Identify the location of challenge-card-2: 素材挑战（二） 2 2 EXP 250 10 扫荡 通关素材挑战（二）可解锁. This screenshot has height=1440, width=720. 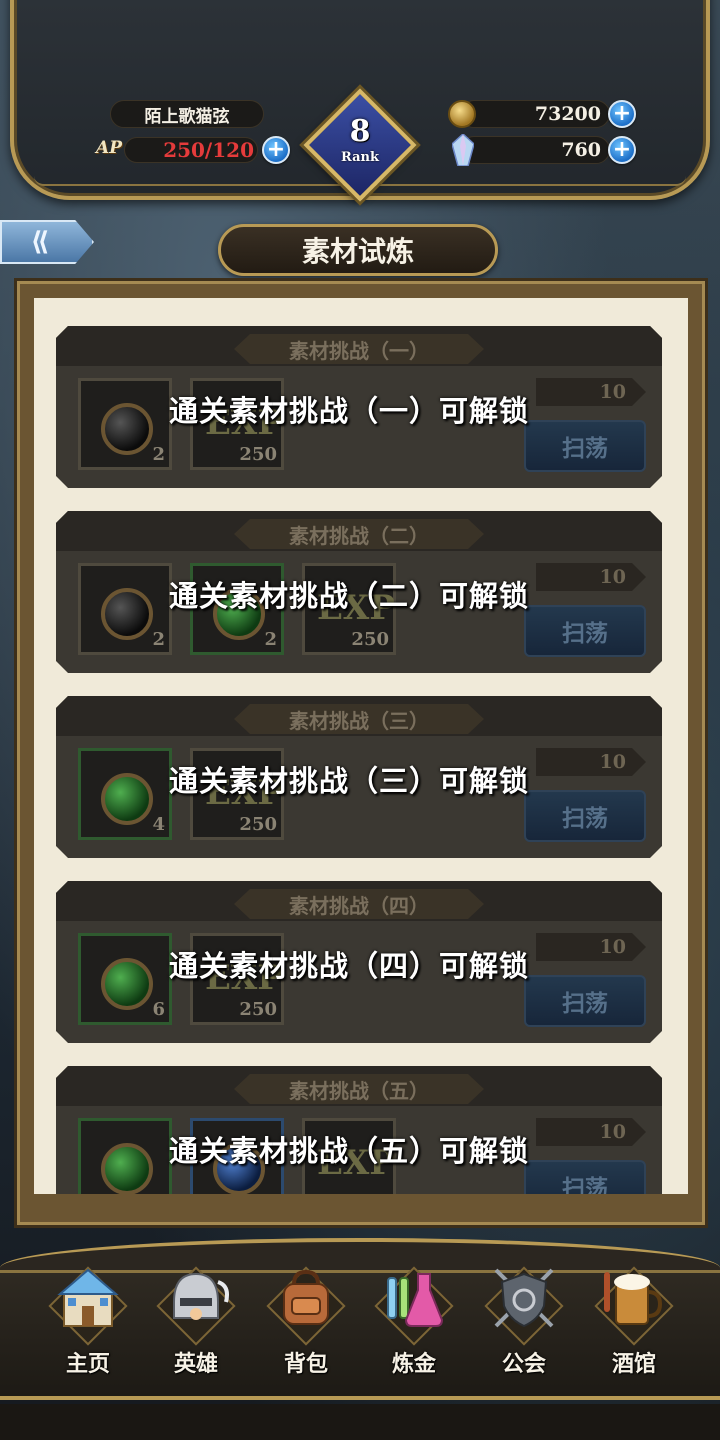
(359, 592).